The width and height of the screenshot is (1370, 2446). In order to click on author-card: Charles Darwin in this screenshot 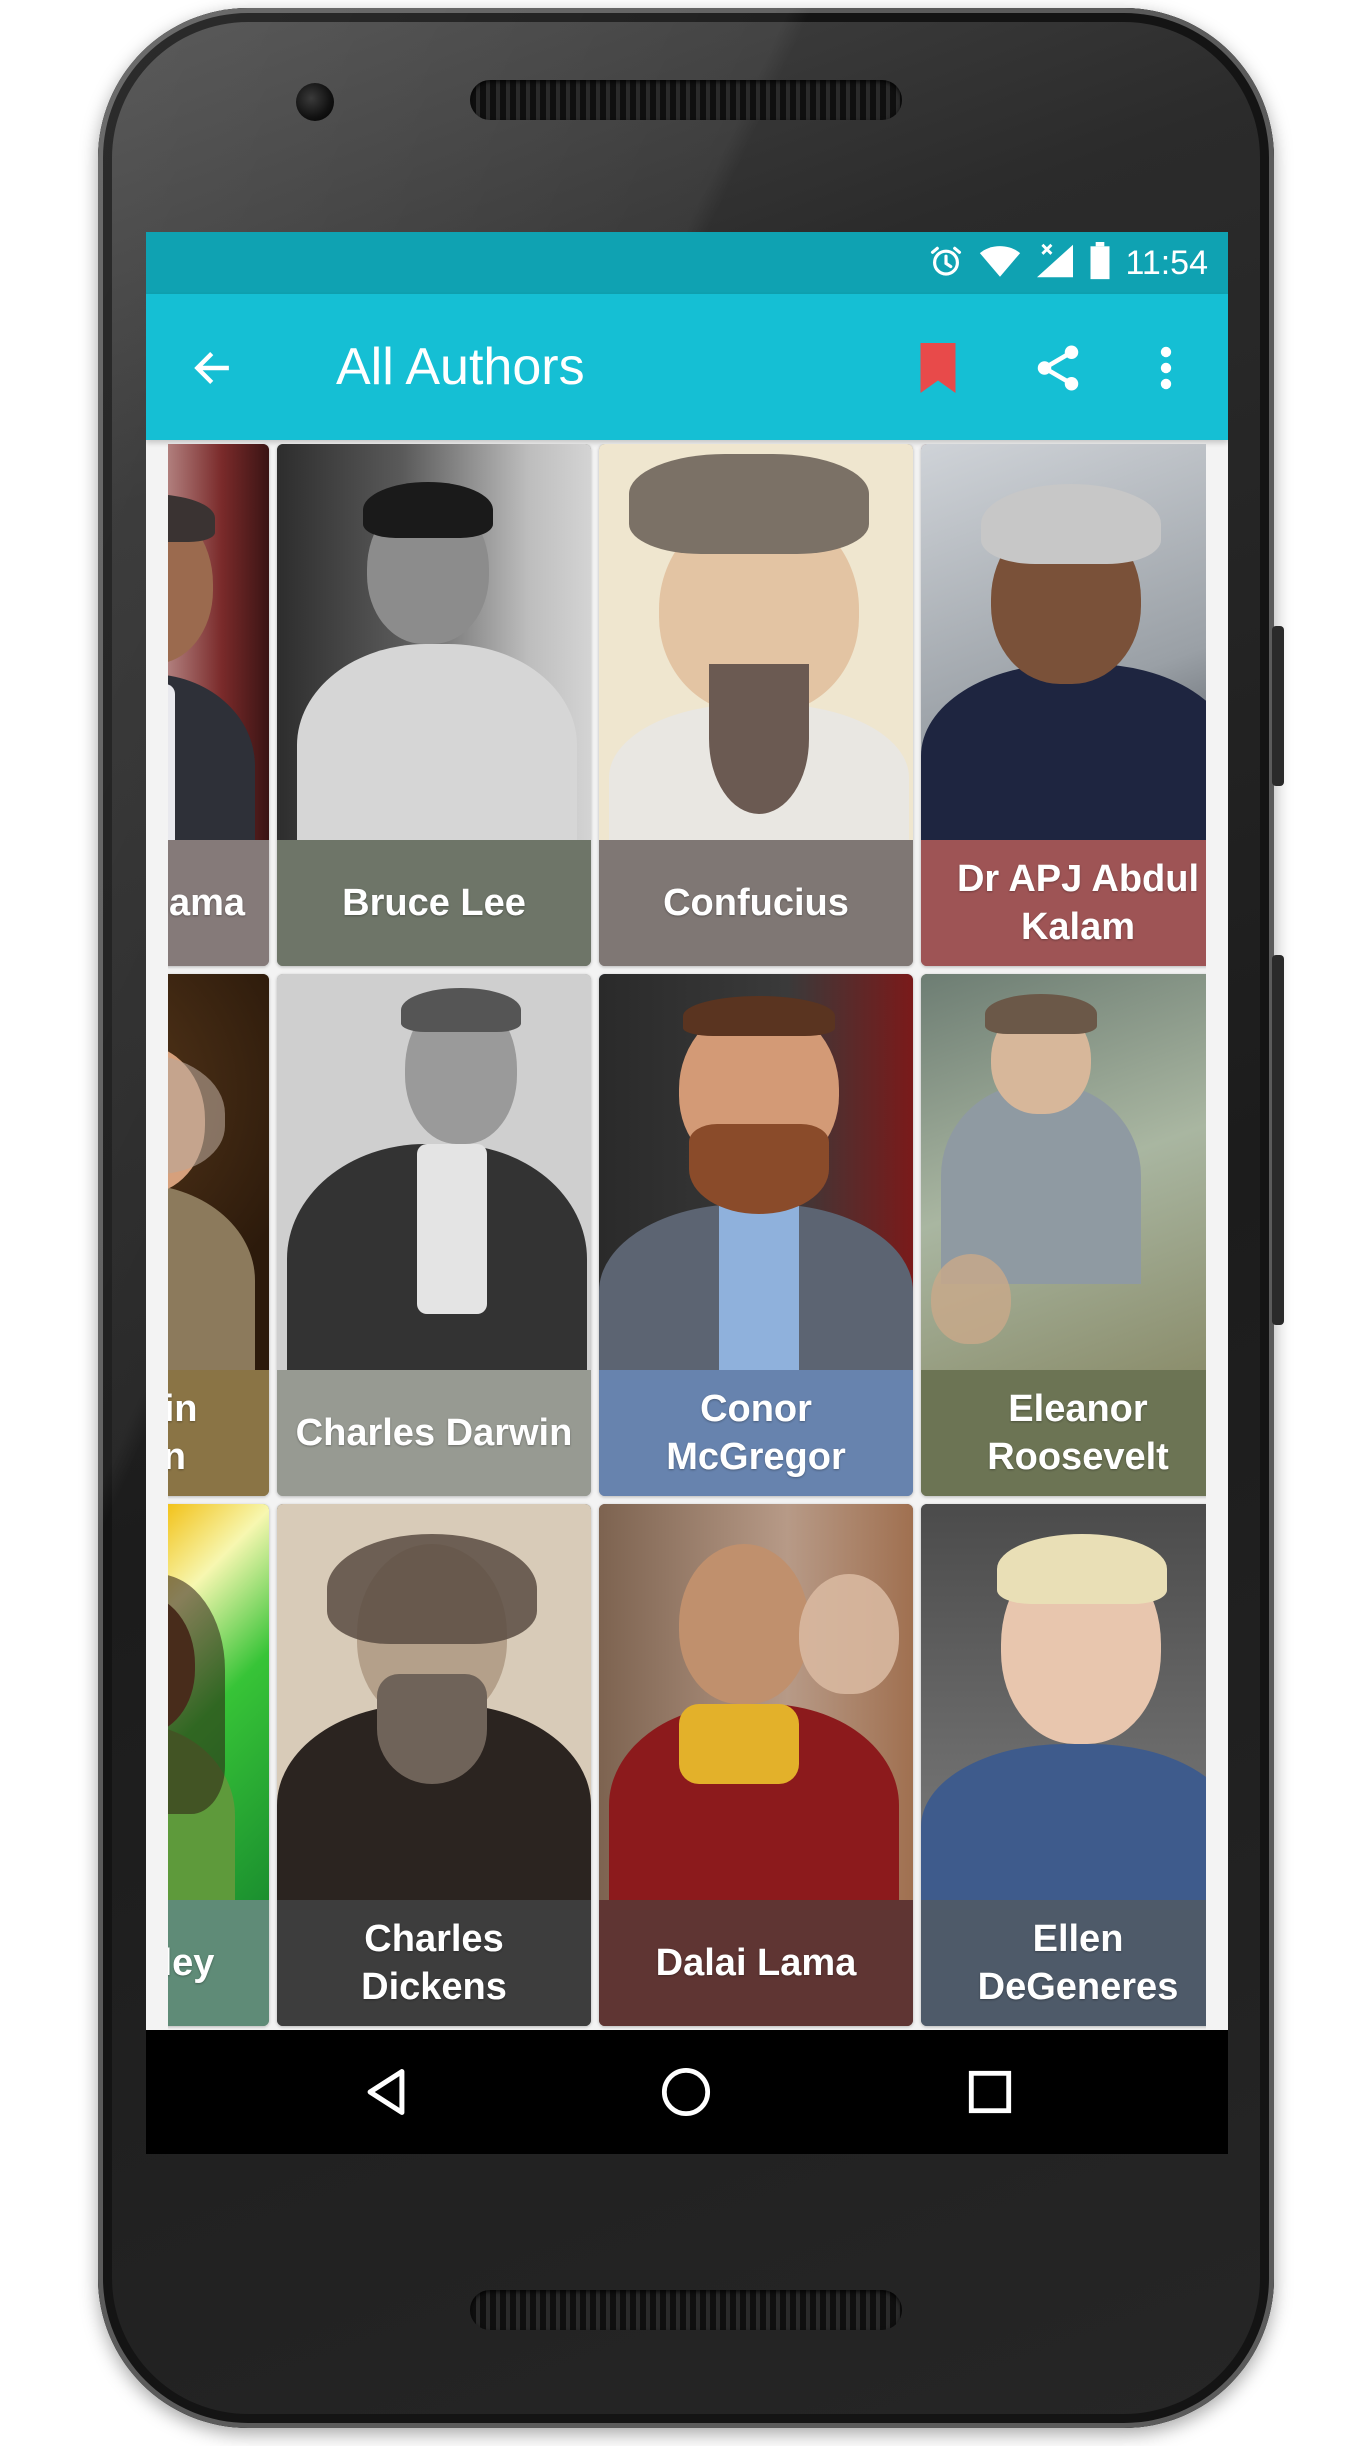, I will do `click(434, 1235)`.